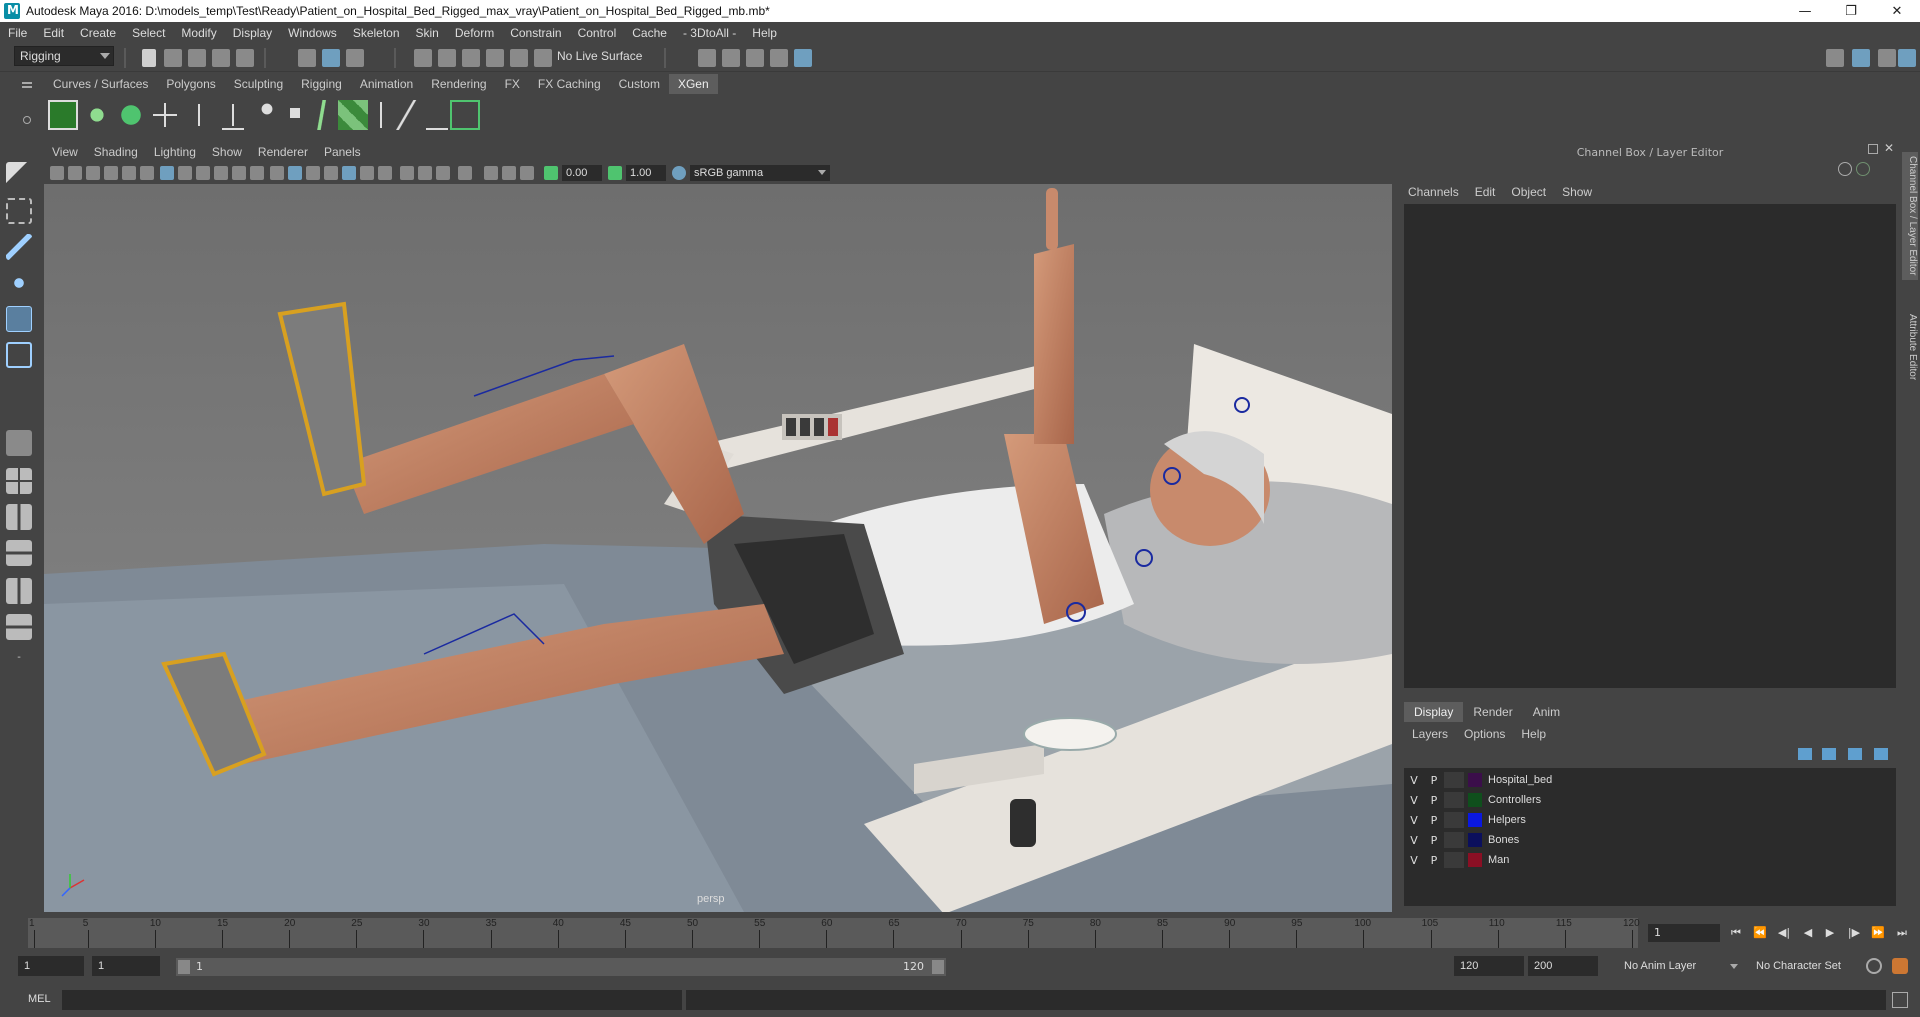  Describe the element at coordinates (731, 58) in the screenshot. I see `render-current-icon` at that location.